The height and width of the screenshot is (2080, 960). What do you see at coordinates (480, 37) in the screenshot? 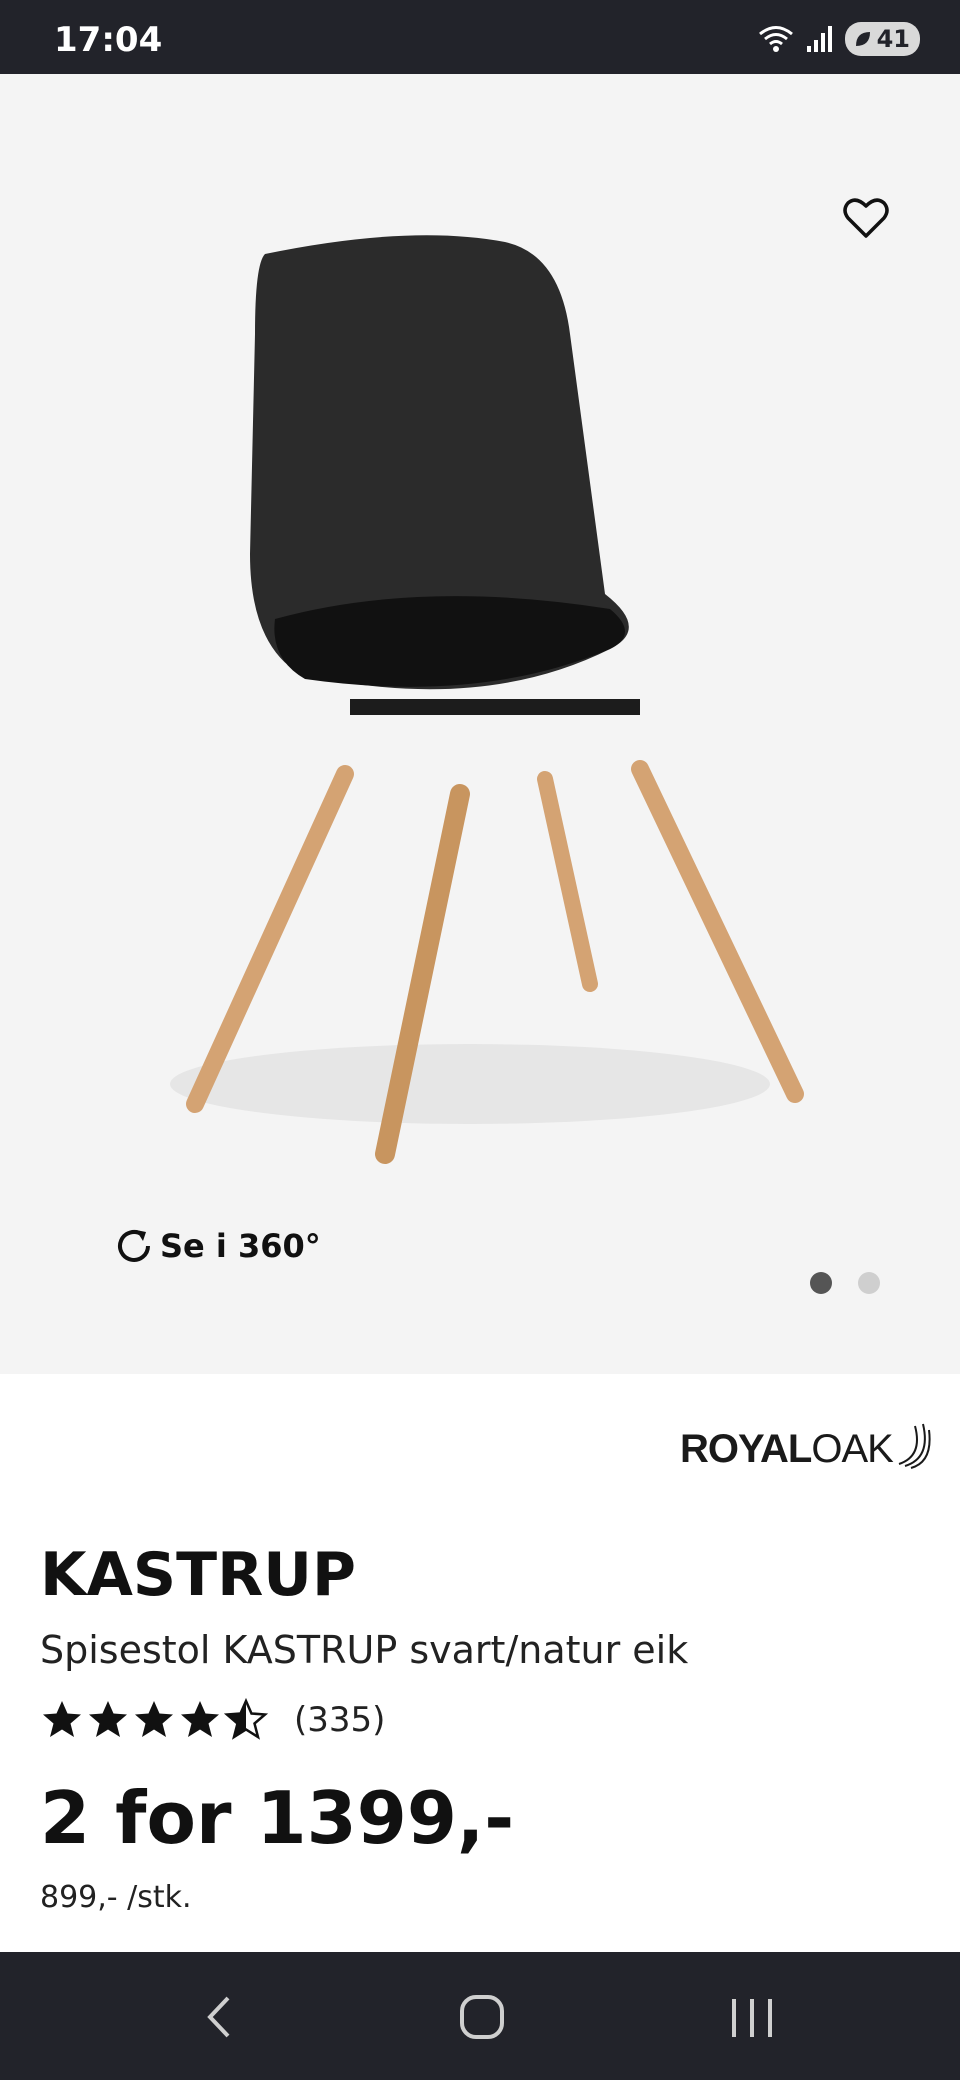
I see `status-bar: 17:04 41` at bounding box center [480, 37].